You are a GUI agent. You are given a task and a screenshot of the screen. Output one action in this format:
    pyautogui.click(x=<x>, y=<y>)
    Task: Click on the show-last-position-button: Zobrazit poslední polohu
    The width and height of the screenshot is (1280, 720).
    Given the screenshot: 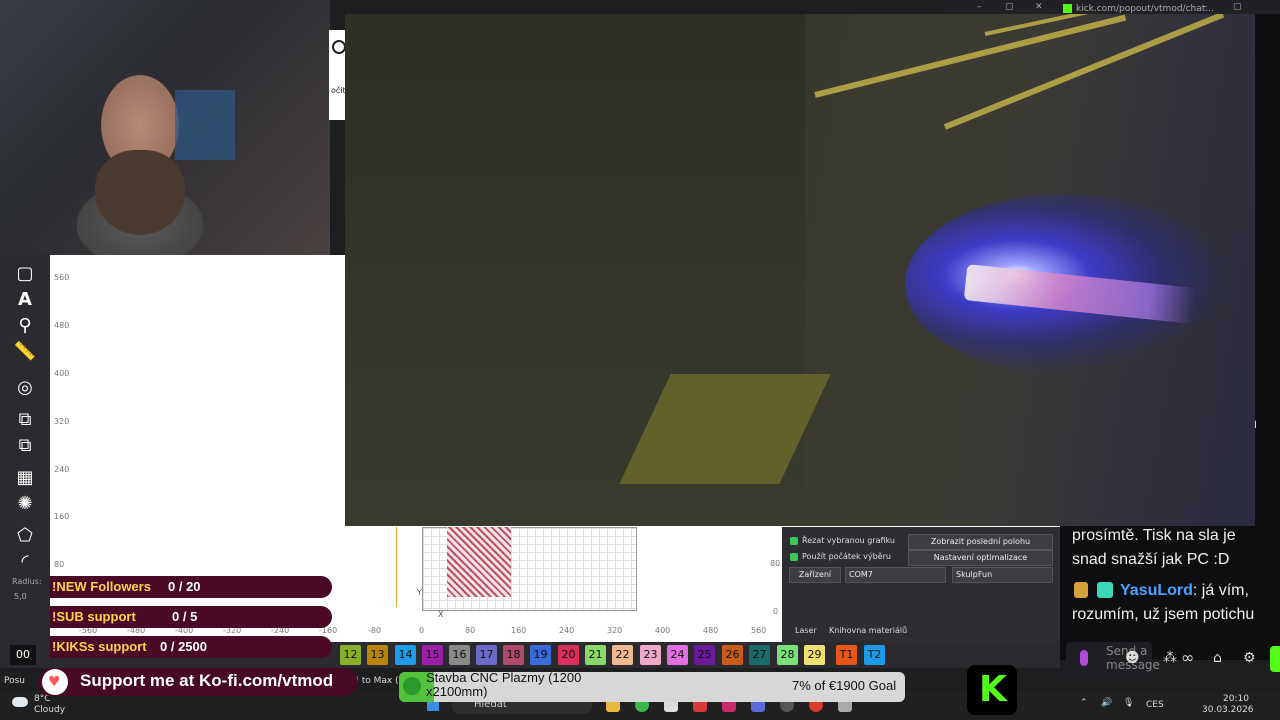 What is the action you would take?
    pyautogui.click(x=980, y=542)
    